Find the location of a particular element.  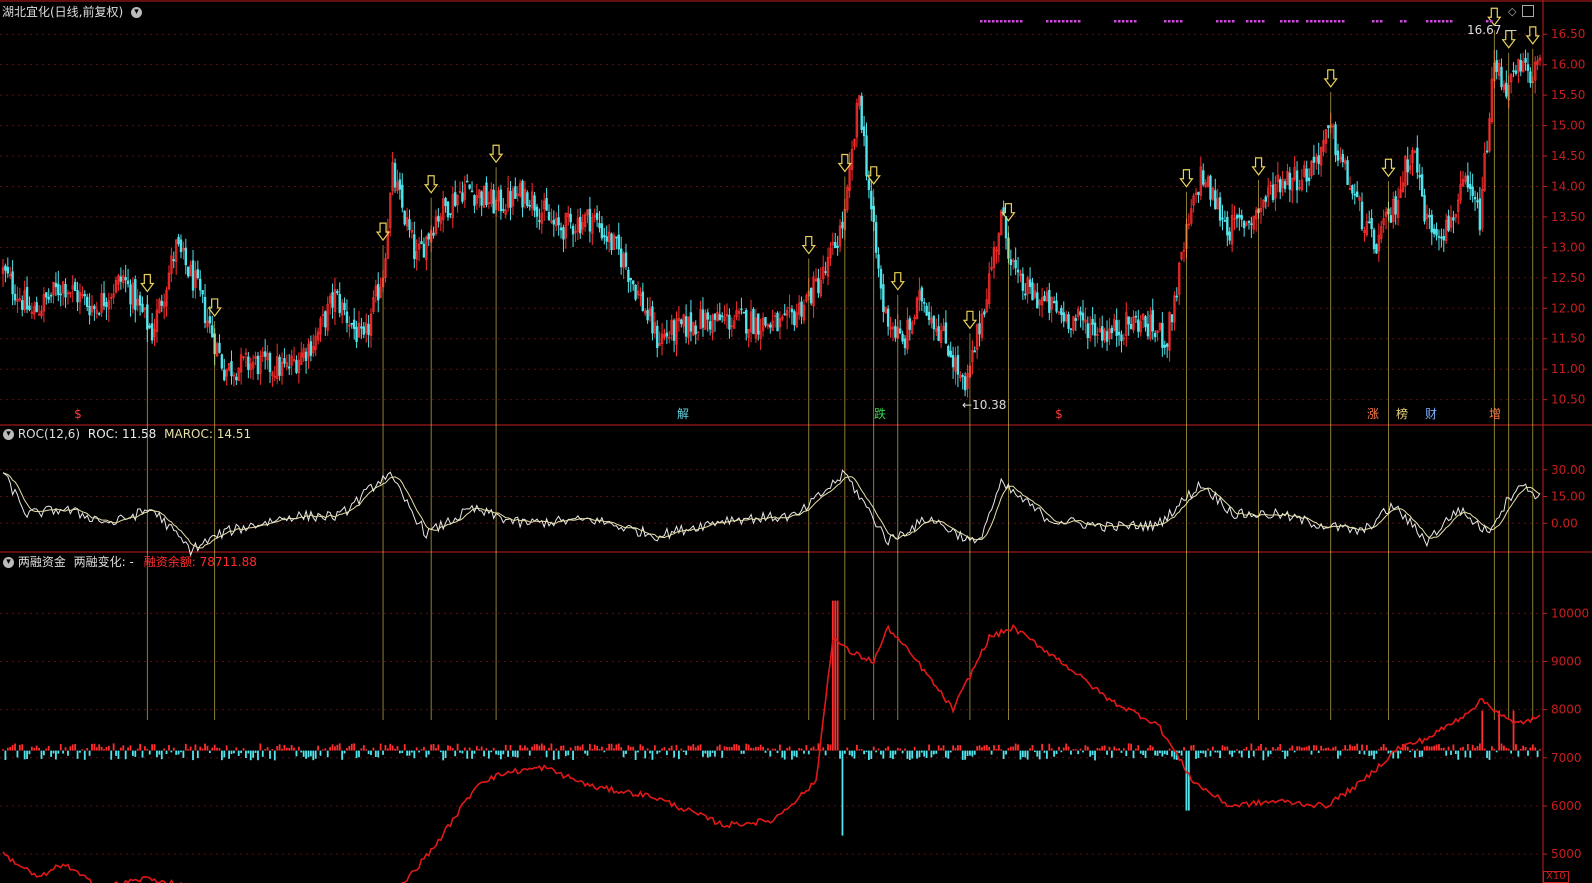

margin-panel-header: ▾ 两融资金 两融变化: - 融资余额: 78711.88 is located at coordinates (130, 561).